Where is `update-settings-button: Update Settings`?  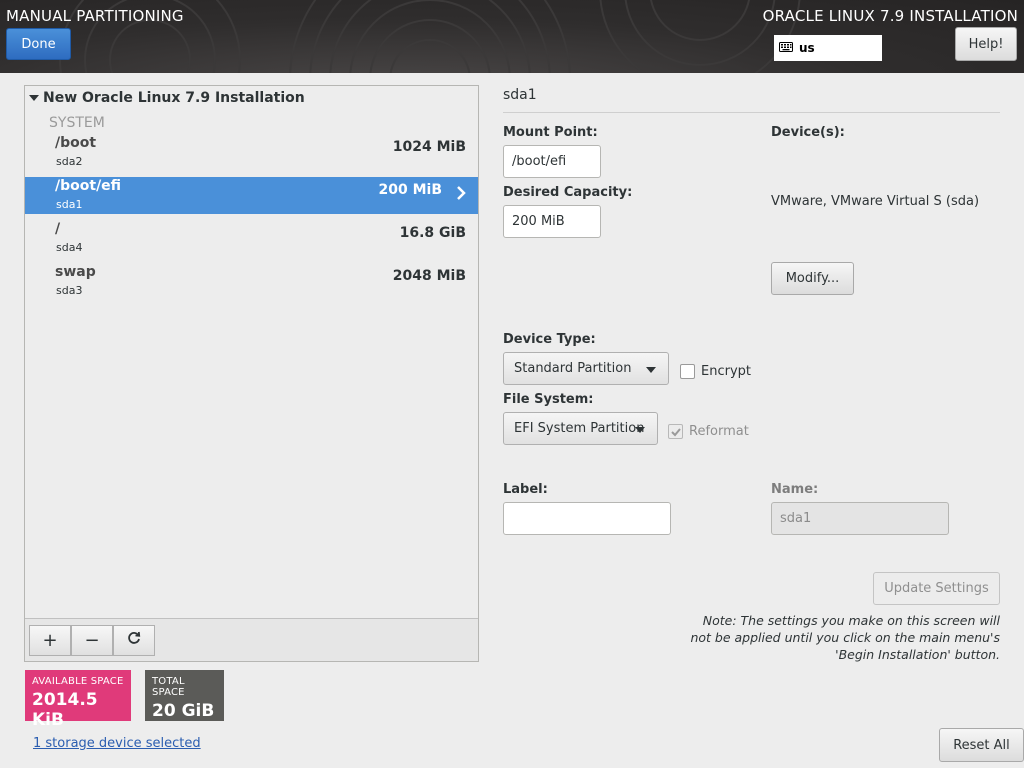 update-settings-button: Update Settings is located at coordinates (936, 588).